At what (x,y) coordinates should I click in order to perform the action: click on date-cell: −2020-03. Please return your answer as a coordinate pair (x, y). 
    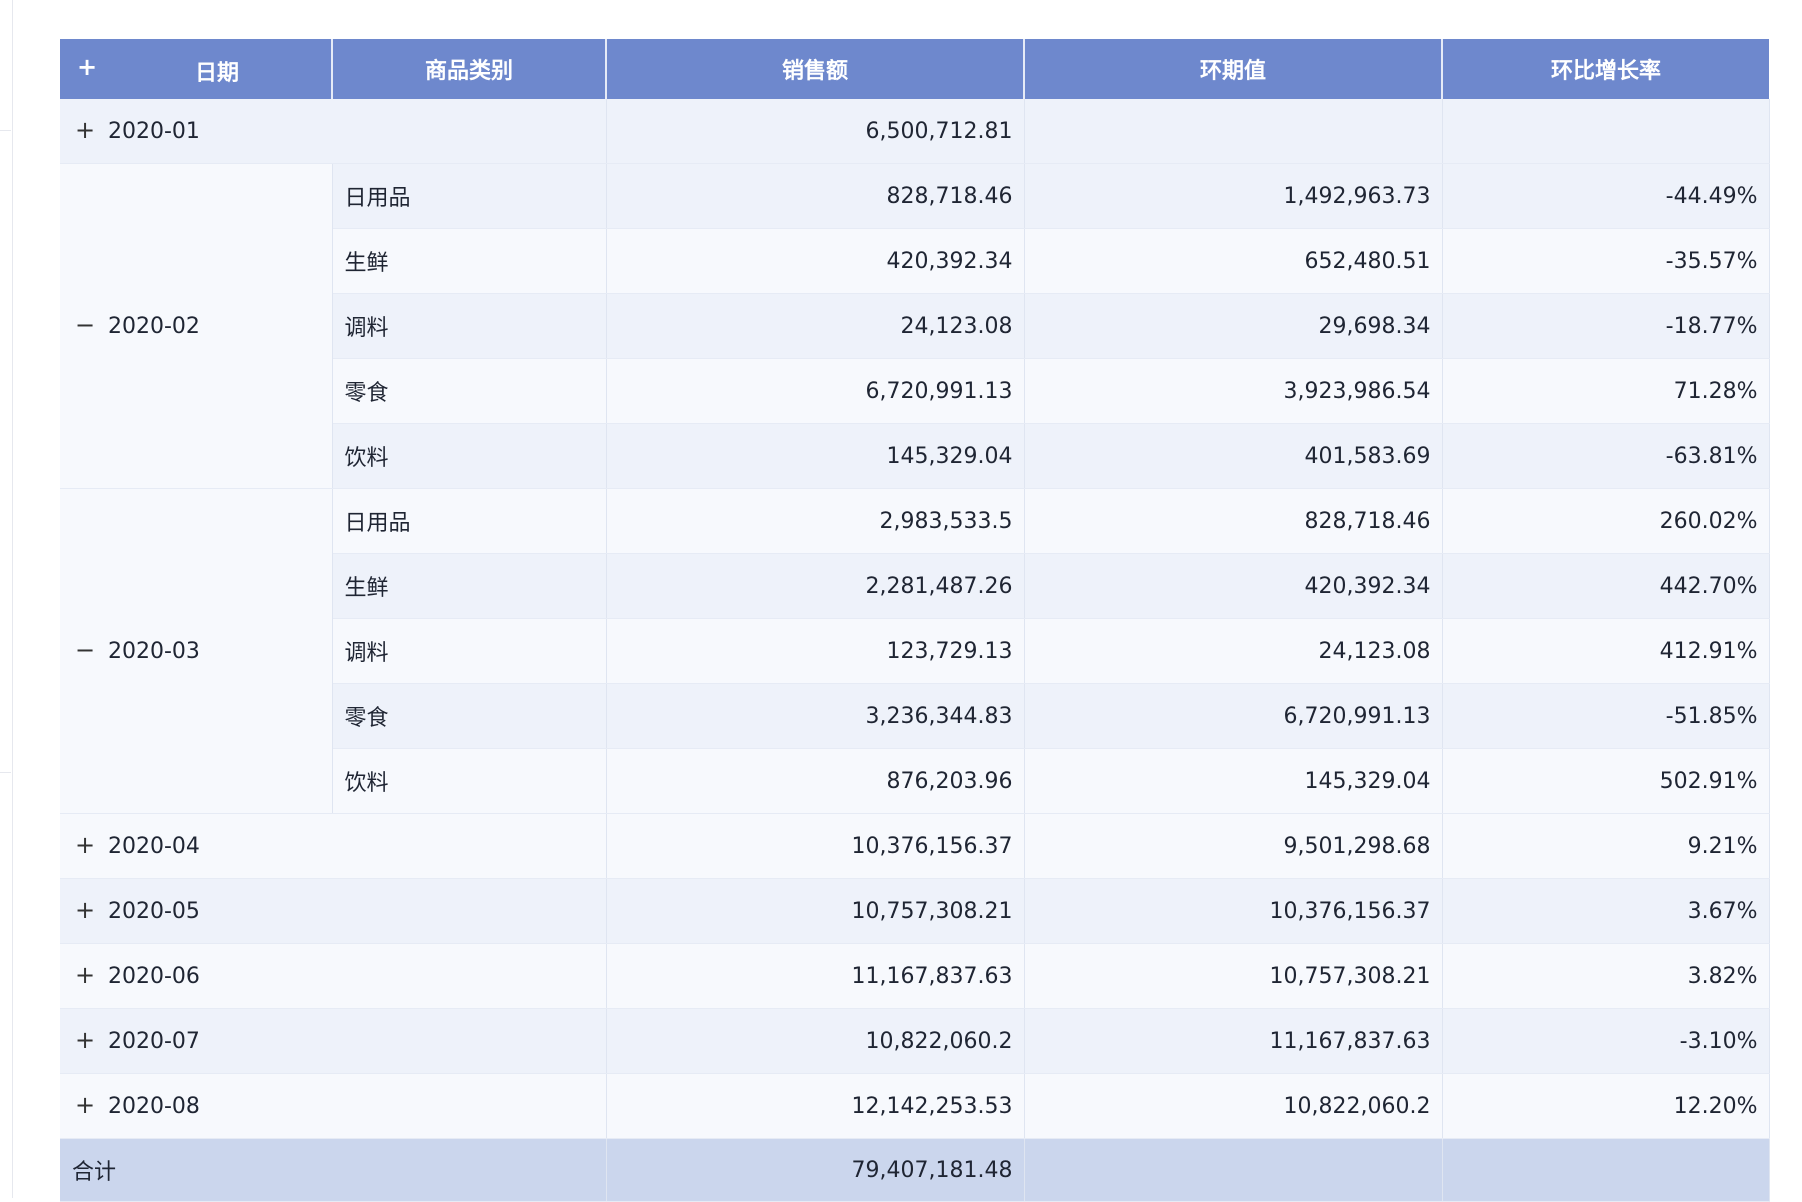
    Looking at the image, I should click on (196, 651).